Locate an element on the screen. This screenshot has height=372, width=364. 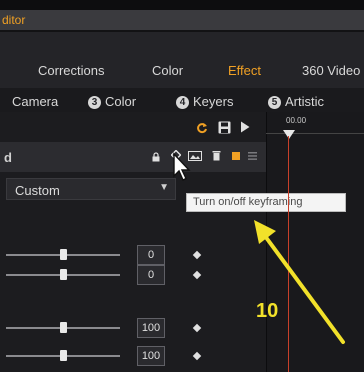
playhead-handle is located at coordinates (289, 134).